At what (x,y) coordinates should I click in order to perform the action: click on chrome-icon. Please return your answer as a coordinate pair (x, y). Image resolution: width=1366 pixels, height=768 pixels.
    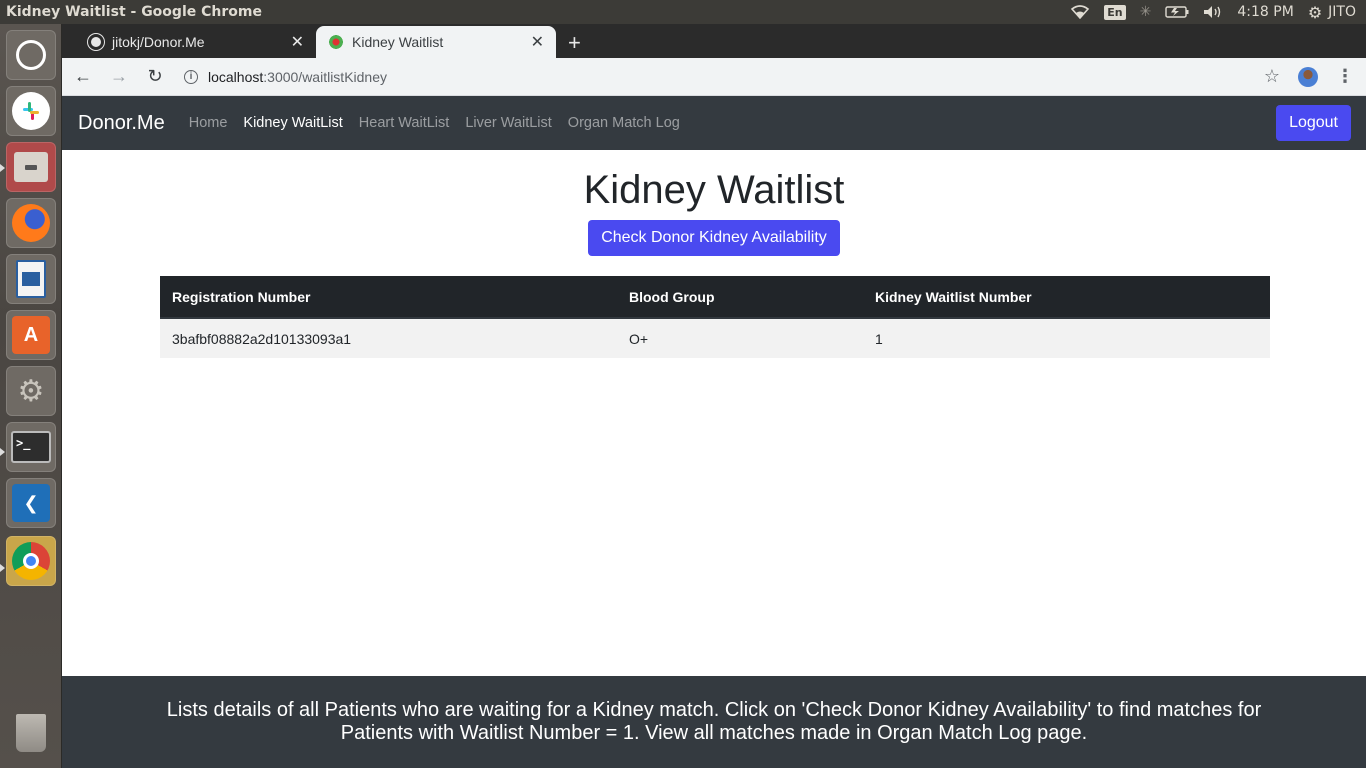
    Looking at the image, I should click on (31, 561).